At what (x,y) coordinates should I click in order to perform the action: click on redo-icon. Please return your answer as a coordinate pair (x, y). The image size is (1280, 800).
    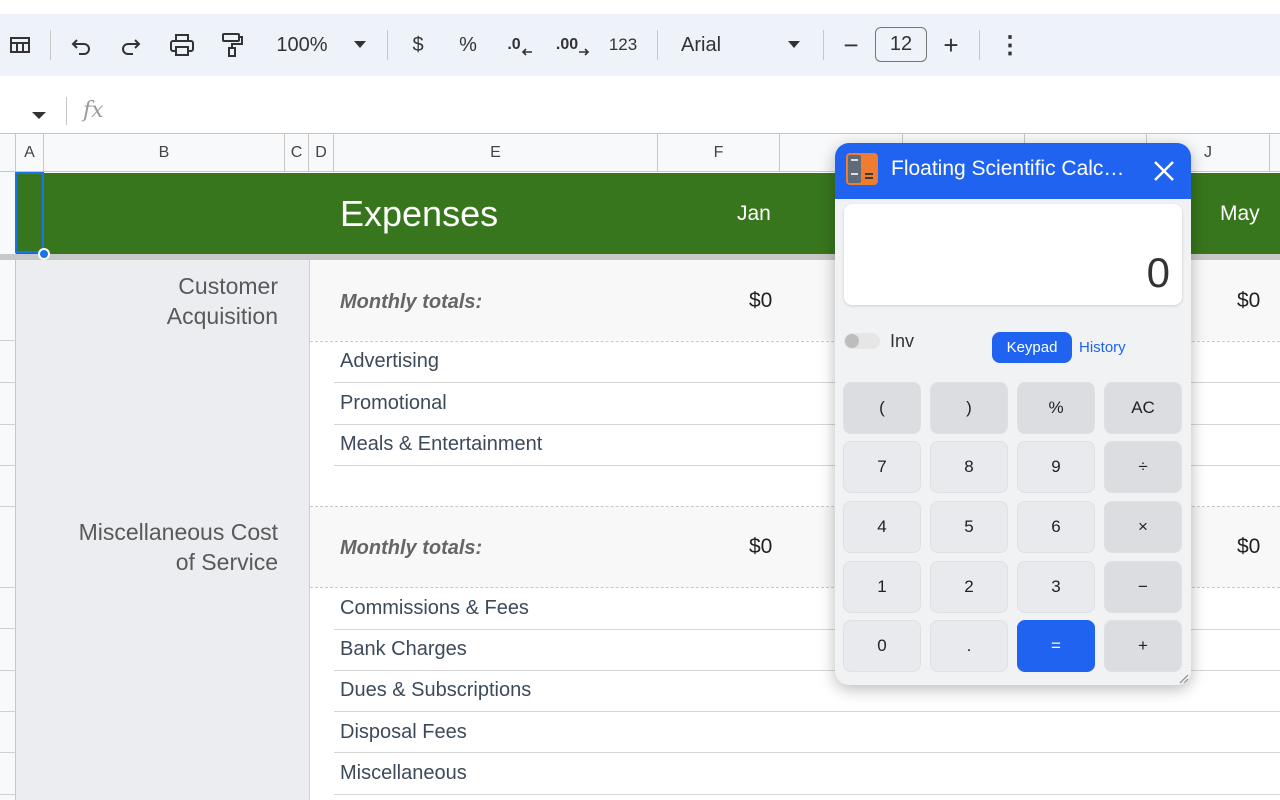
    Looking at the image, I should click on (131, 45).